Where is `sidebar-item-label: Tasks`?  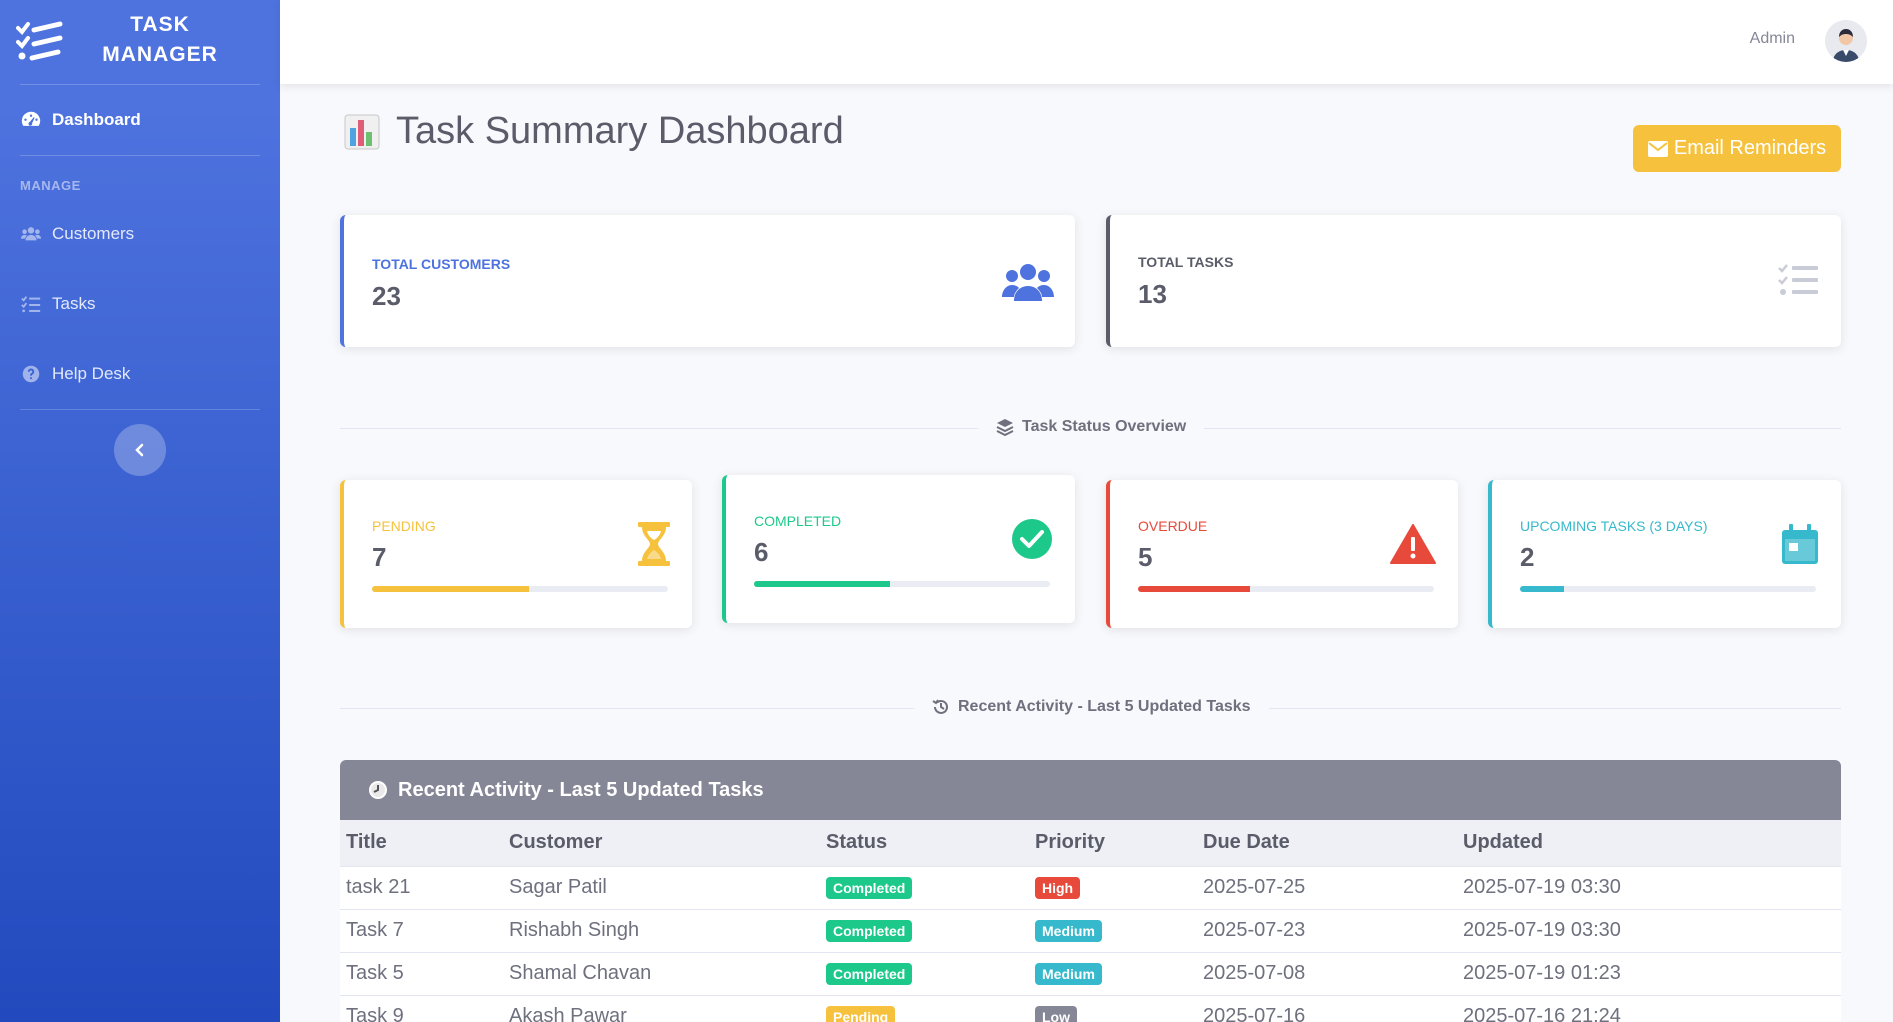 sidebar-item-label: Tasks is located at coordinates (74, 303).